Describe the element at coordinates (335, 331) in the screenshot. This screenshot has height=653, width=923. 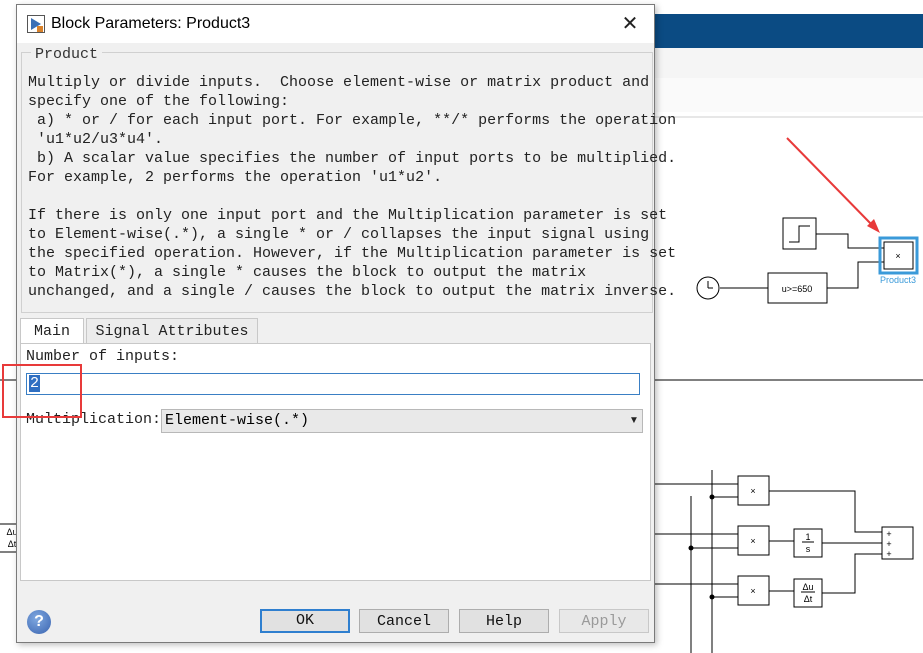
I see `parameter-tabs: Main Signal Attributes` at that location.